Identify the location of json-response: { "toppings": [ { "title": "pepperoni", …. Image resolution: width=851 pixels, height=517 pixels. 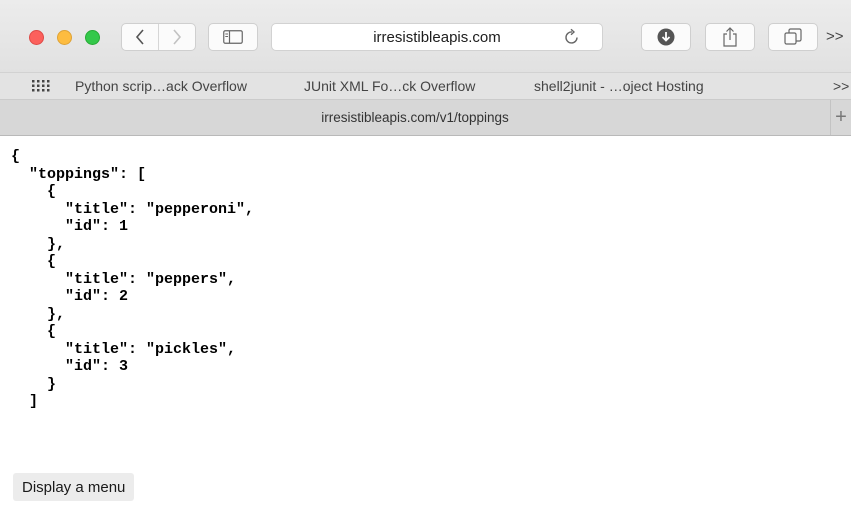
(133, 279).